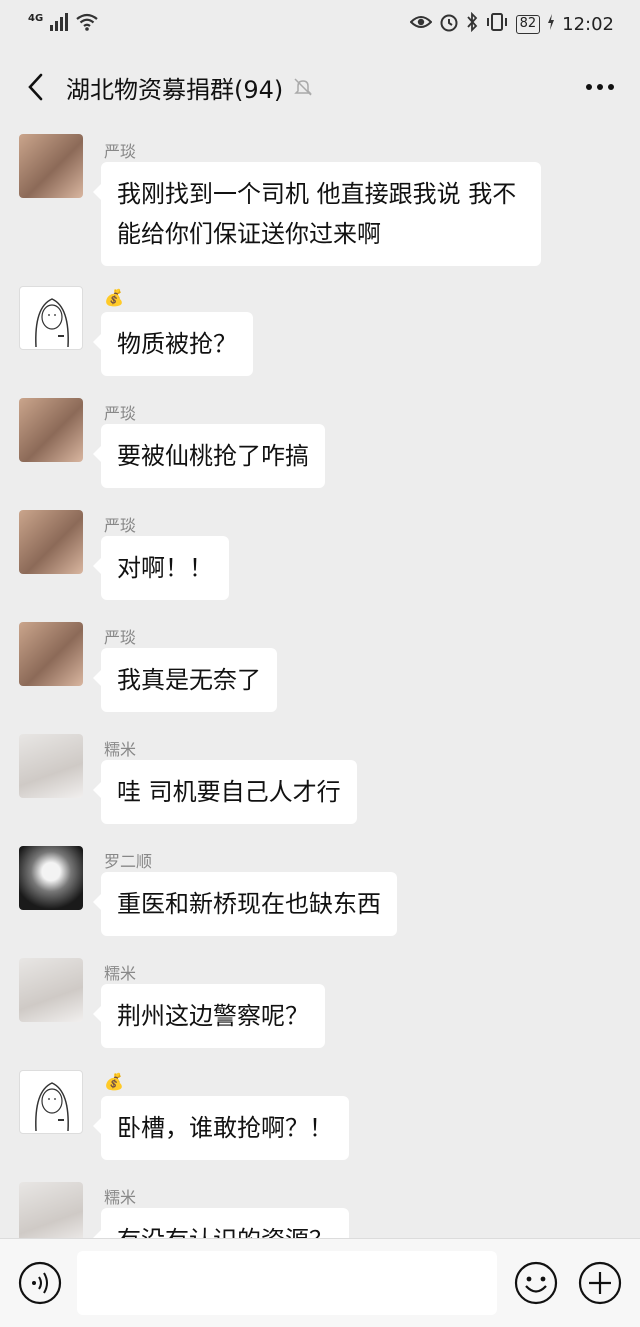  What do you see at coordinates (511, 24) in the screenshot?
I see `status-right: 82 12:02` at bounding box center [511, 24].